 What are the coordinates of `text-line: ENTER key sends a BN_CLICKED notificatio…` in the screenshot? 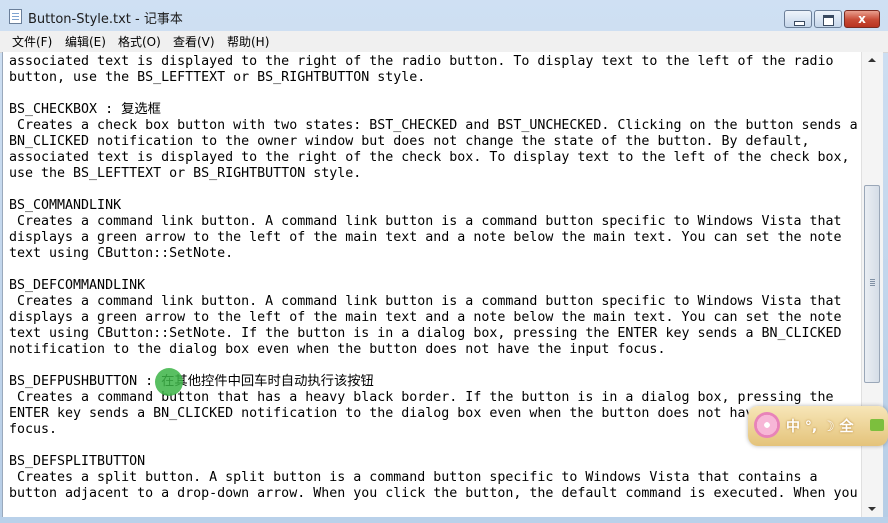 It's located at (425, 413).